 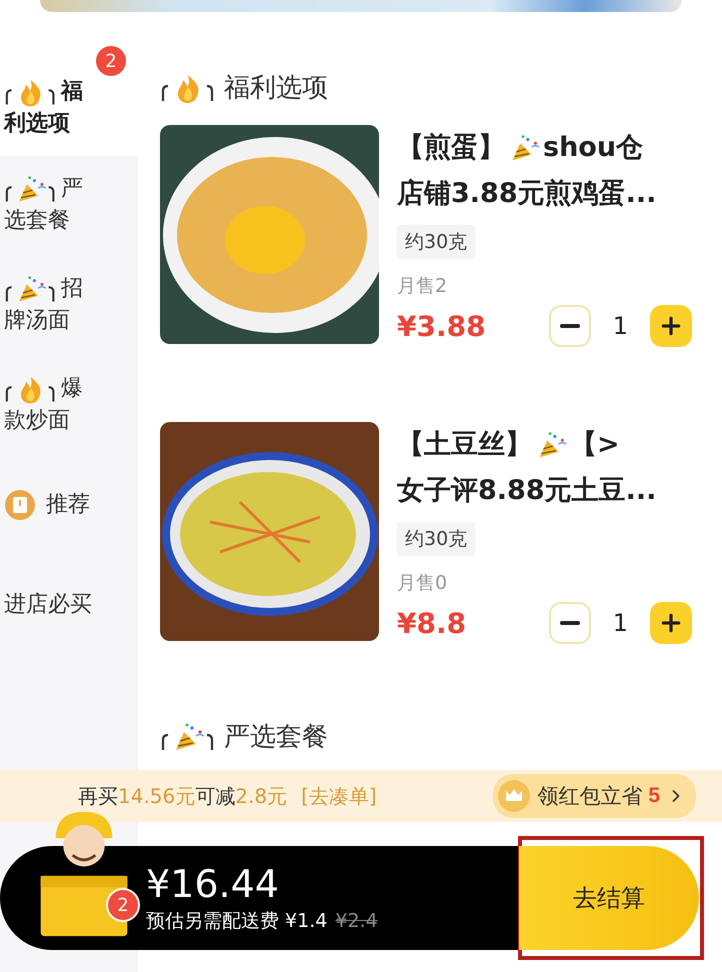 What do you see at coordinates (276, 88) in the screenshot?
I see `section-title: 福利选项` at bounding box center [276, 88].